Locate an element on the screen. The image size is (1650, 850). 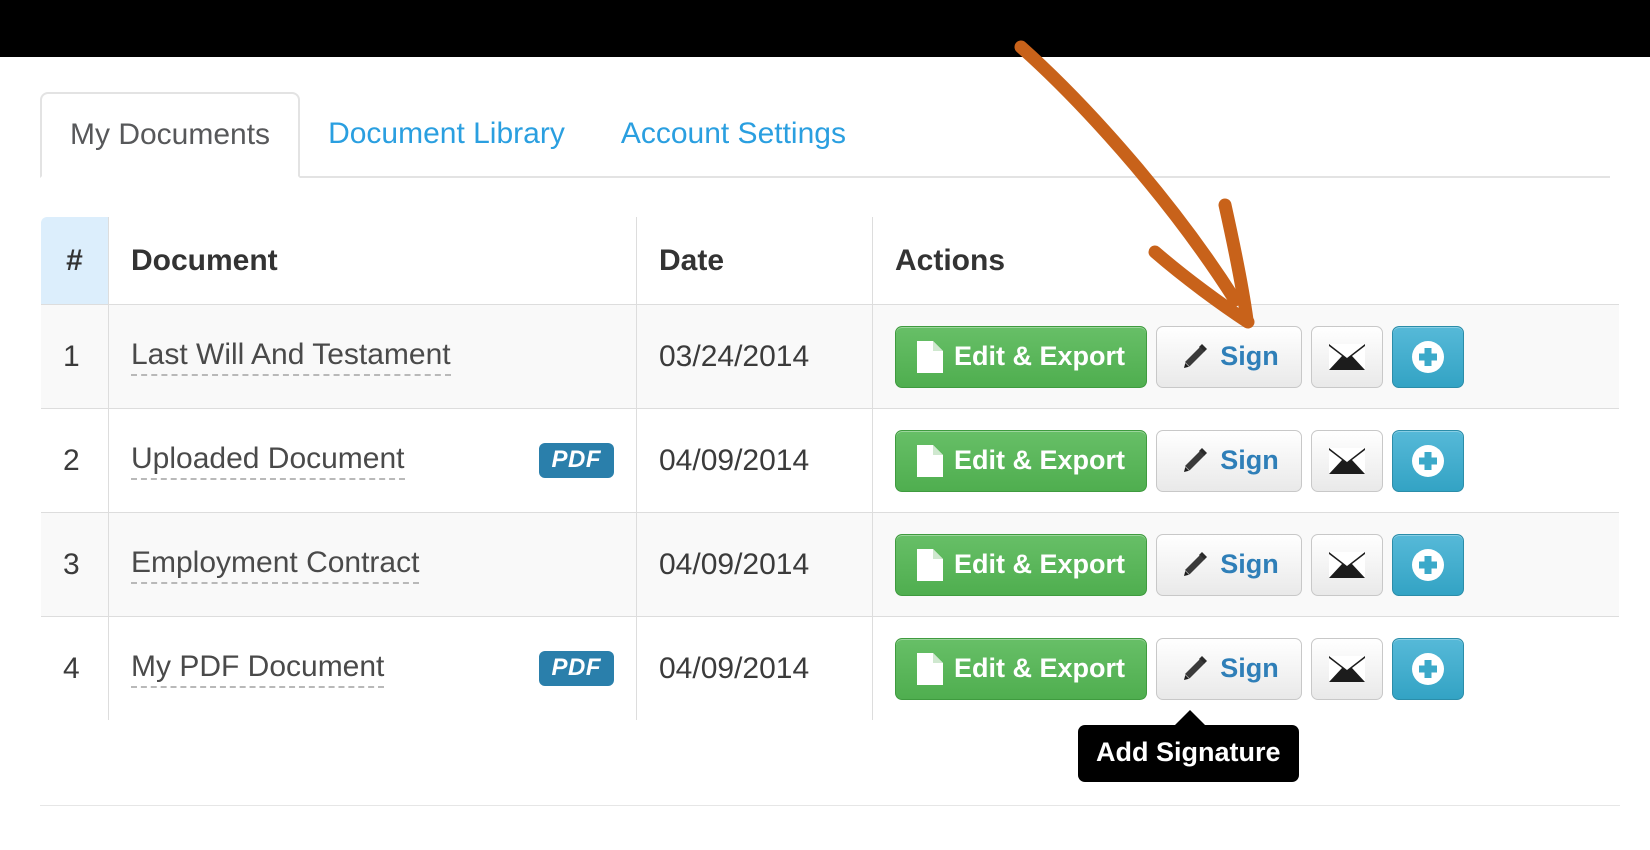
tab-document-library: Document Library is located at coordinates (446, 134).